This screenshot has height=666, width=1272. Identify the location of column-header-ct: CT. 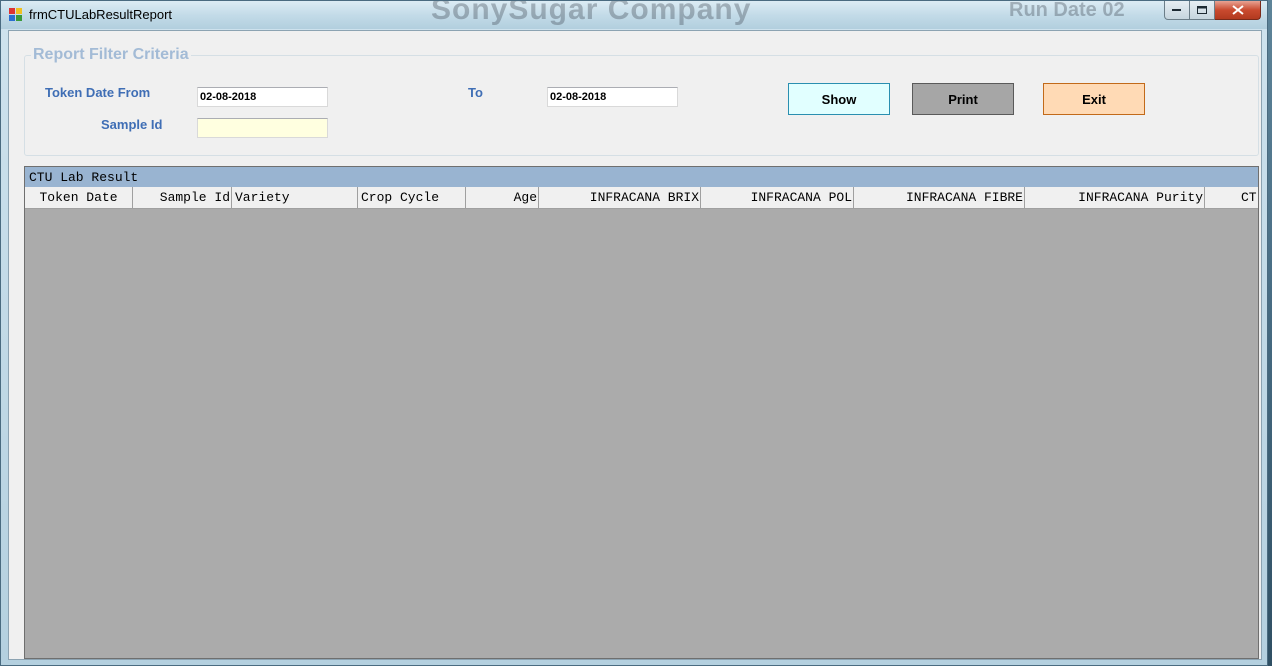
(1231, 197).